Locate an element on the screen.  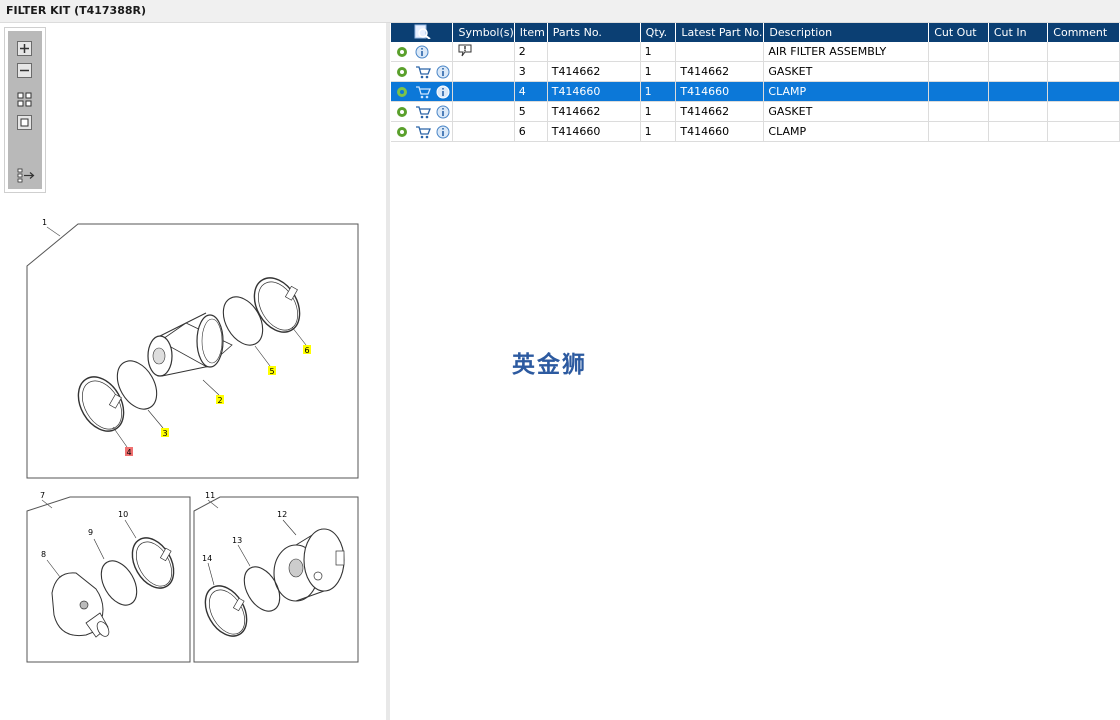
callout-12: 12 is located at coordinates (282, 514).